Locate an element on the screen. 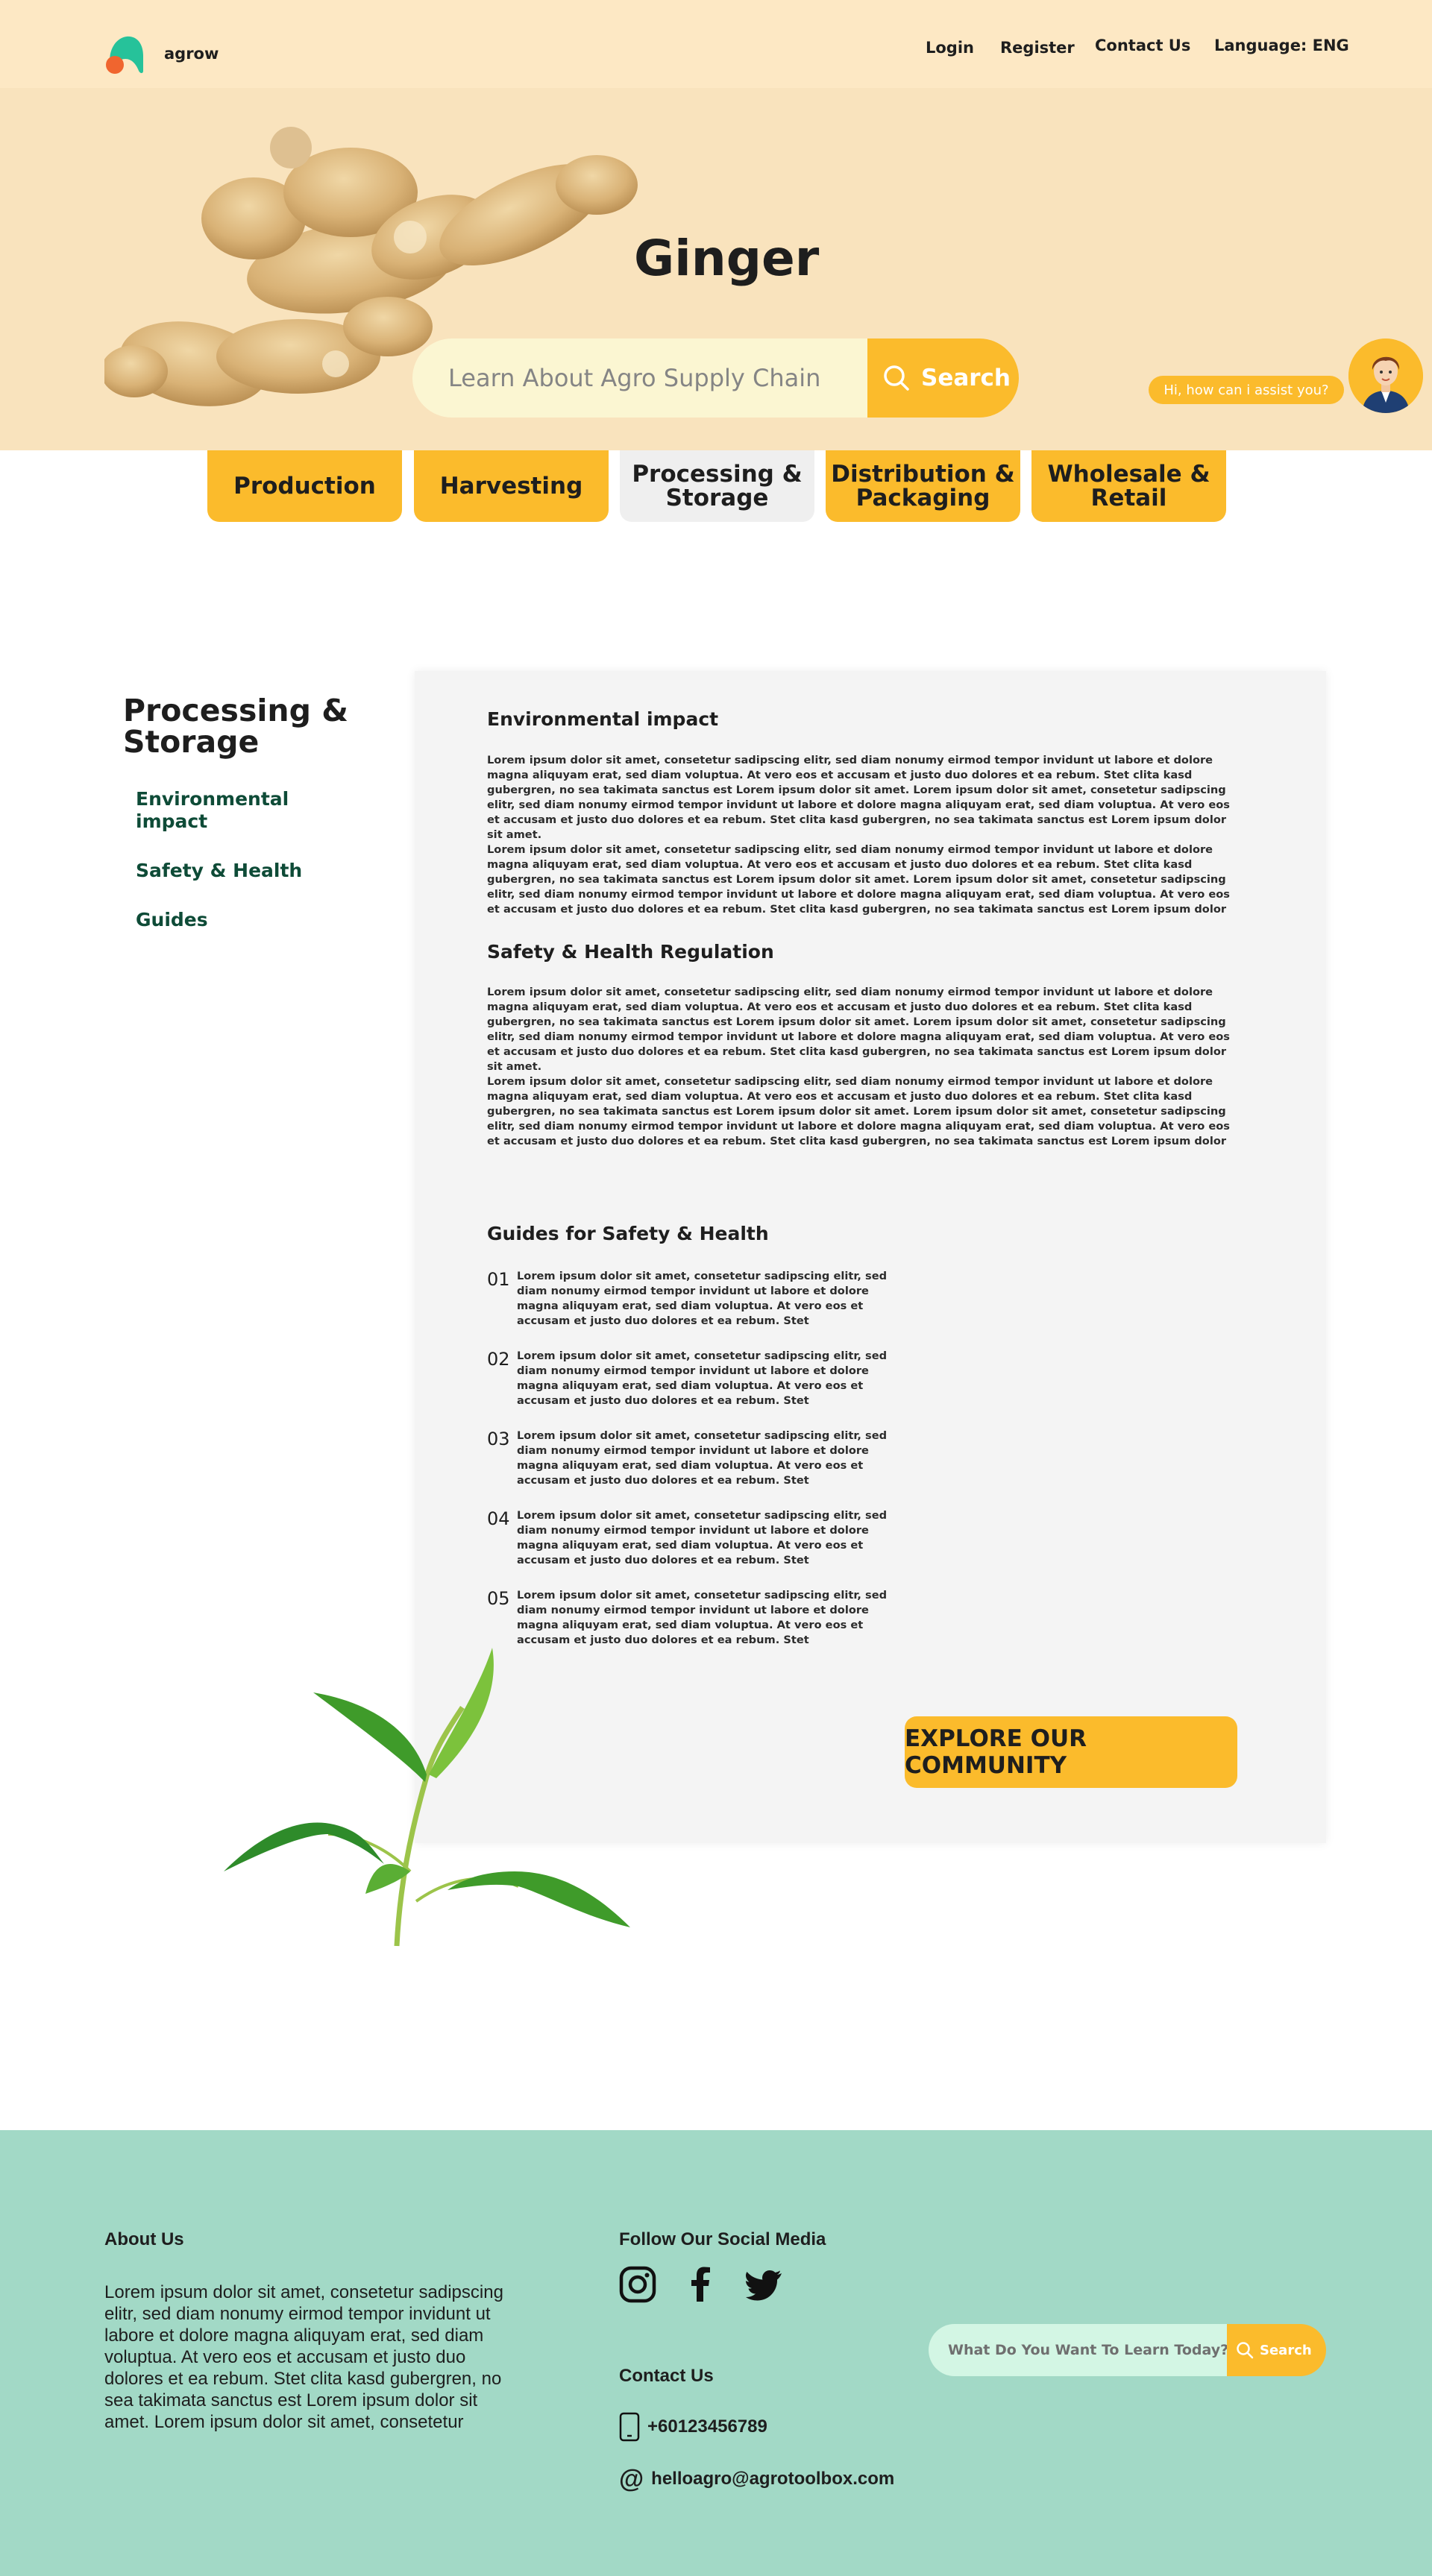  sidebar-title: Processing & Storage is located at coordinates (235, 726).